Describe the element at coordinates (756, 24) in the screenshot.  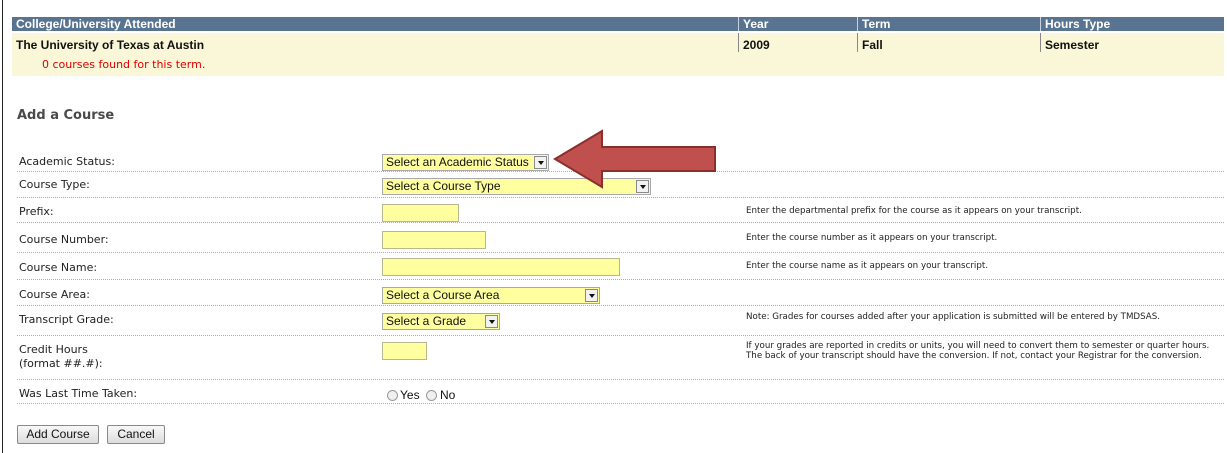
I see `header-year: Year` at that location.